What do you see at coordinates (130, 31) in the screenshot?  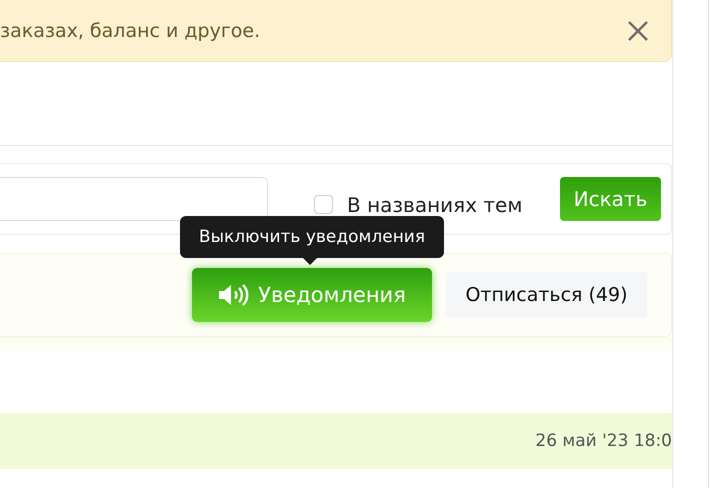 I see `notice-text: заказах, баланс и другое.` at bounding box center [130, 31].